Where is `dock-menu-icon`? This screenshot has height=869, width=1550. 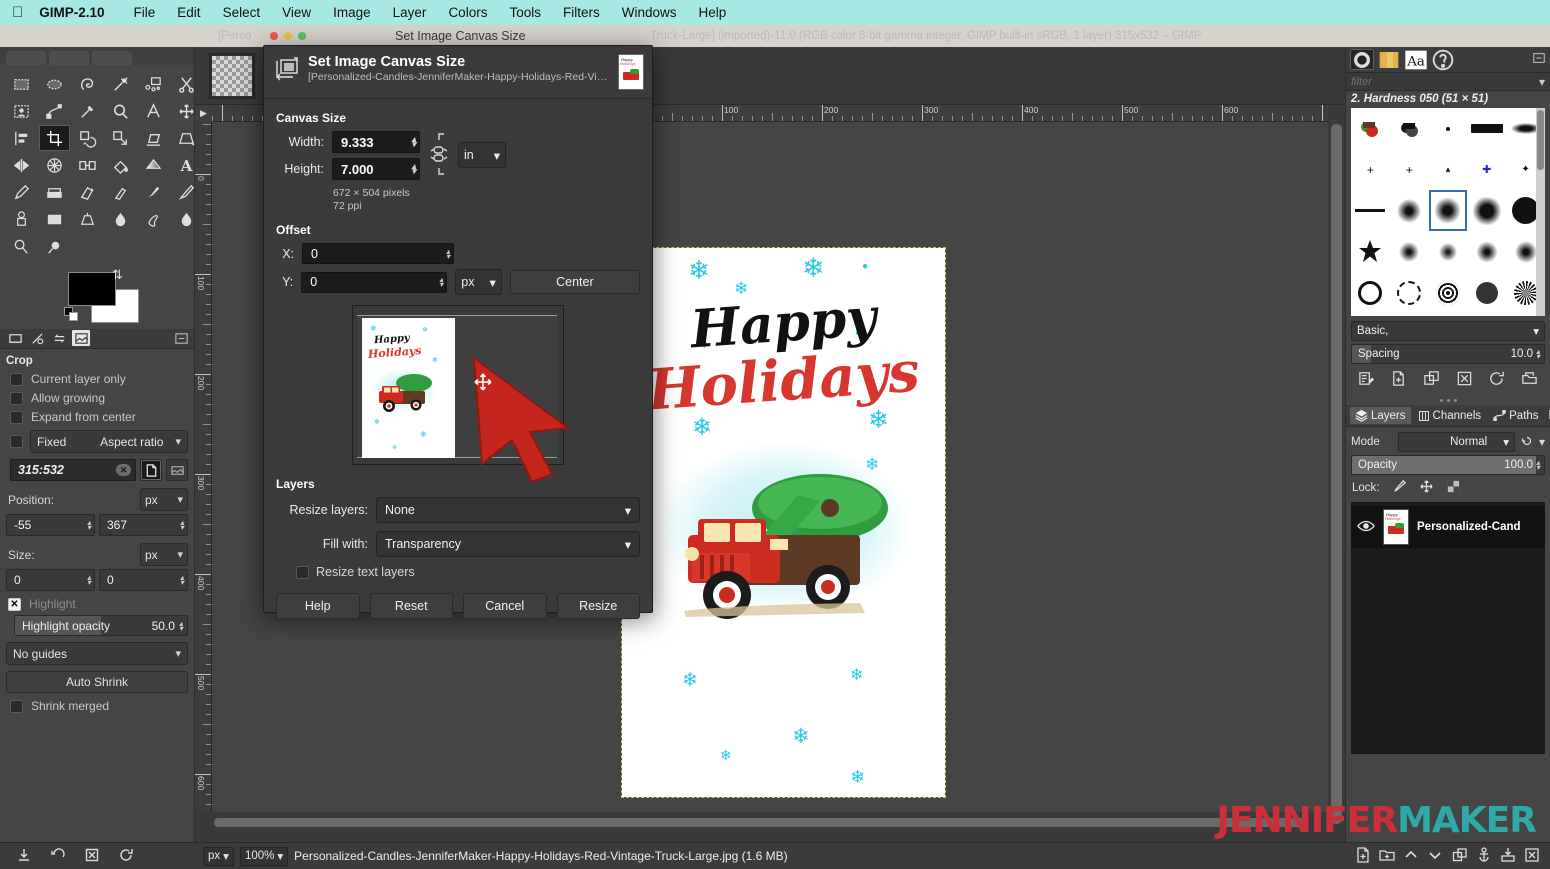 dock-menu-icon is located at coordinates (1539, 59).